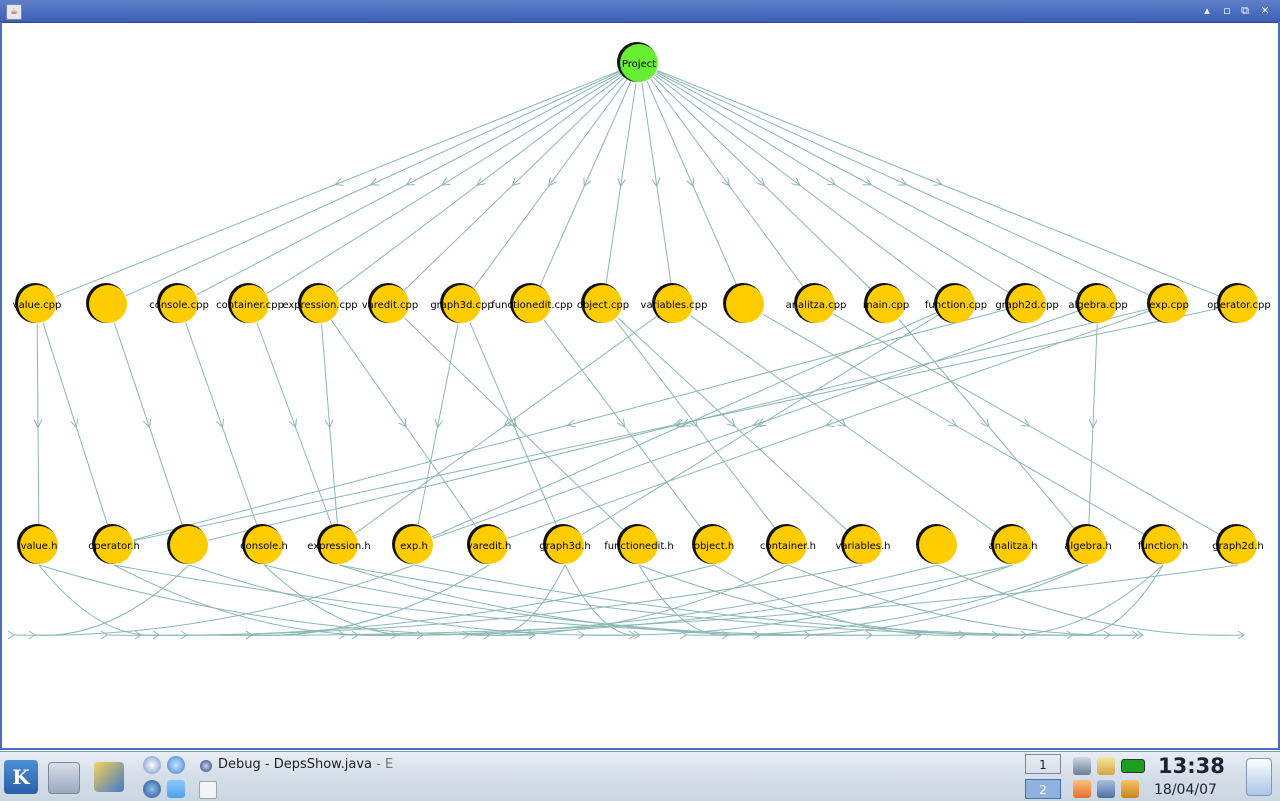 This screenshot has width=1280, height=801. Describe the element at coordinates (1265, 11) in the screenshot. I see `close-icon: ✕` at that location.